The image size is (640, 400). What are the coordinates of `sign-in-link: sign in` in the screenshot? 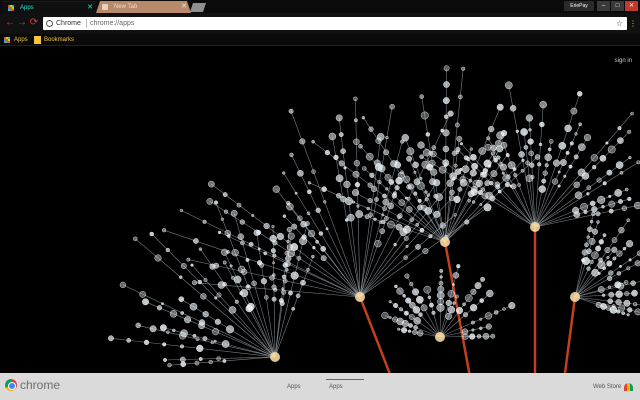 It's located at (623, 61).